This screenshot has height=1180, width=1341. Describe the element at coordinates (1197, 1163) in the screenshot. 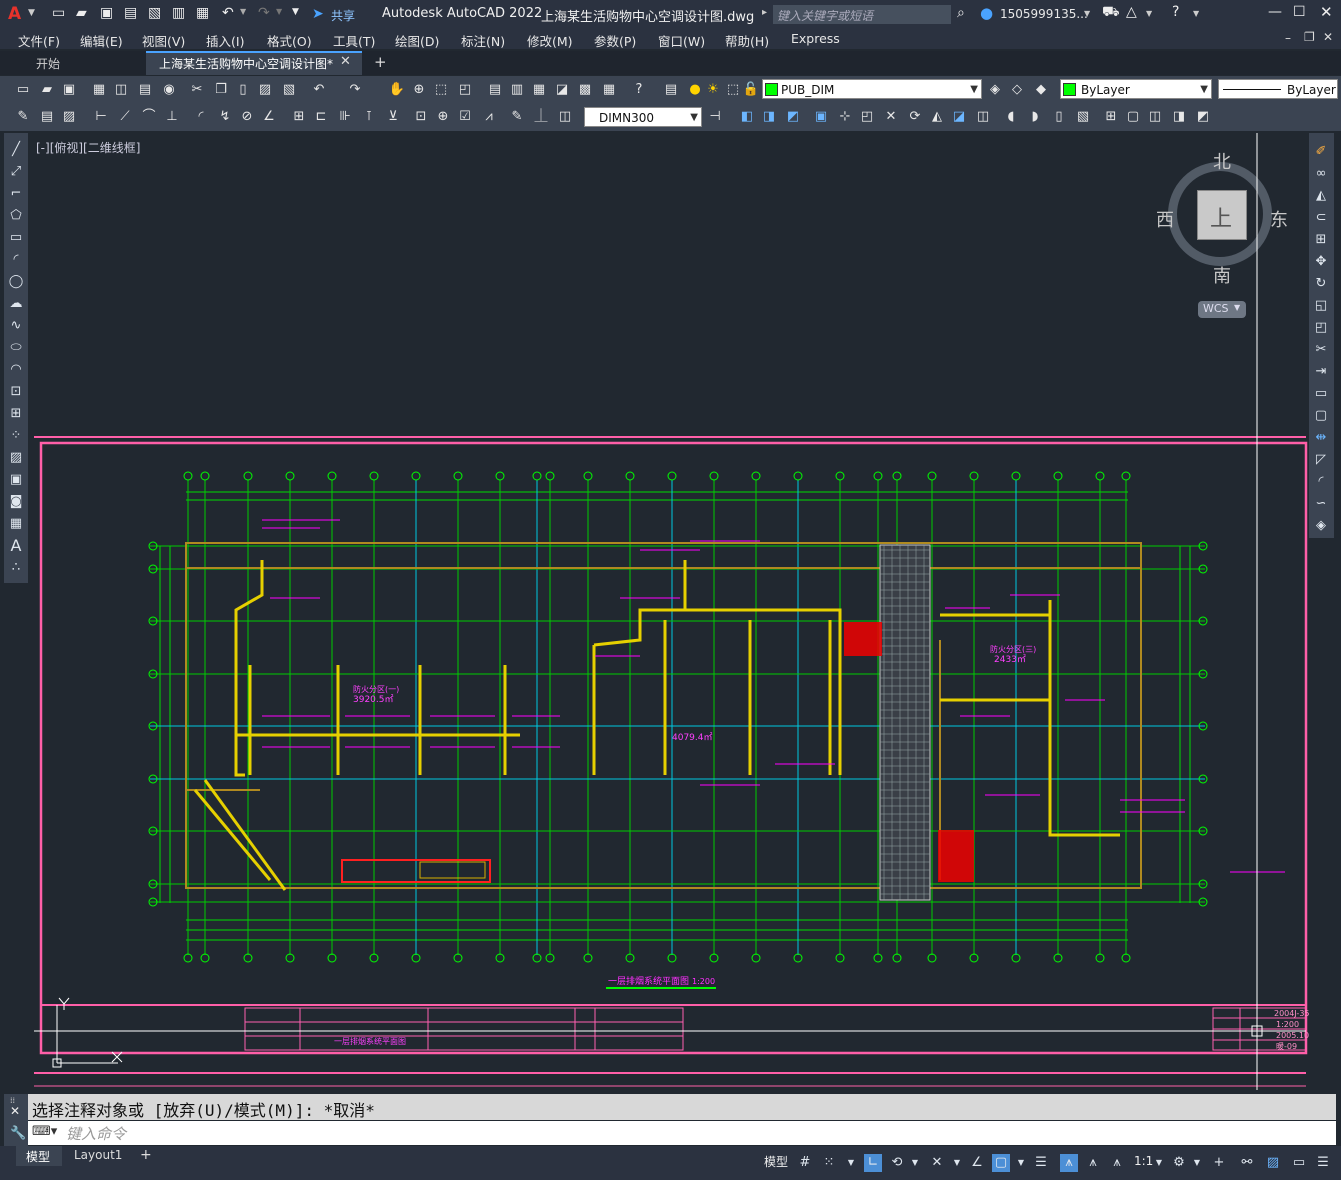

I see `workspace-dropdown-icon: ▼` at that location.